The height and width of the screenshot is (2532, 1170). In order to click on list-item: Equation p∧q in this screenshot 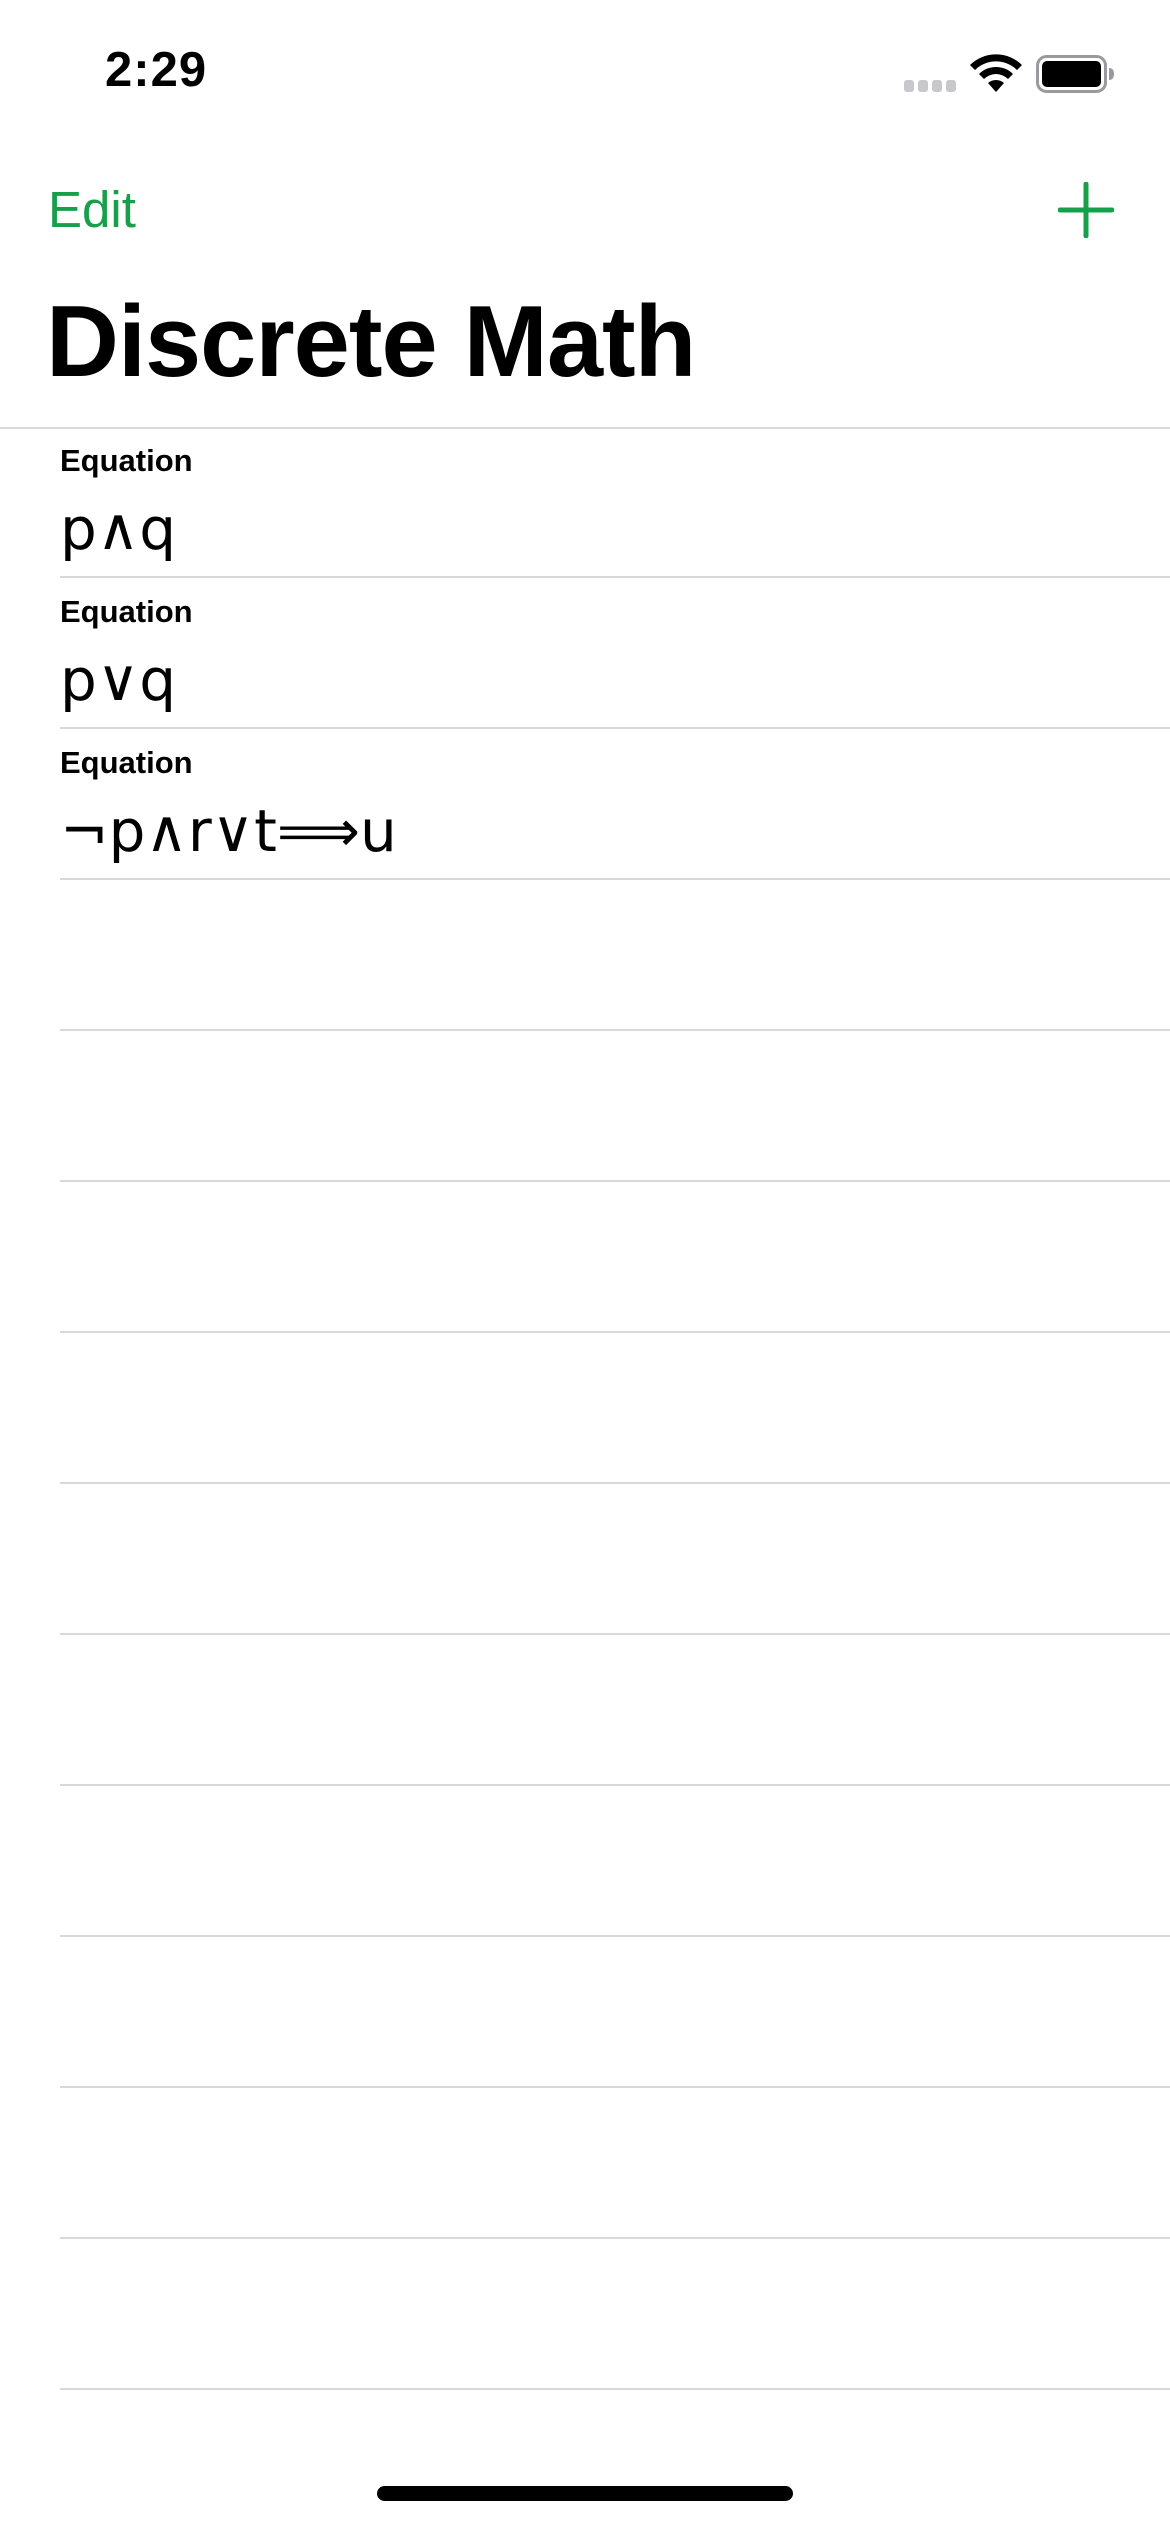, I will do `click(615, 502)`.